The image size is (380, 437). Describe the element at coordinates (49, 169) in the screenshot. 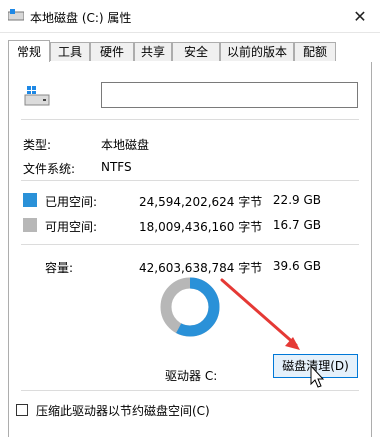

I see `filesystem-label: 文件系统:` at that location.